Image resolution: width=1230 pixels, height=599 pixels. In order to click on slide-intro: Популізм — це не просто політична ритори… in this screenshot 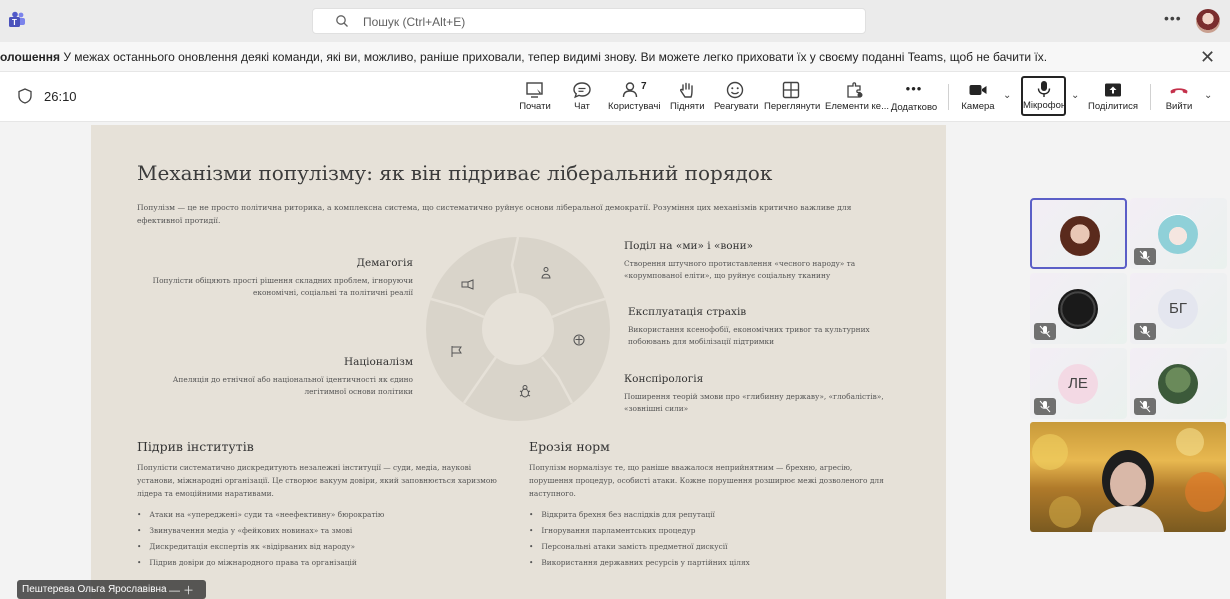, I will do `click(494, 214)`.